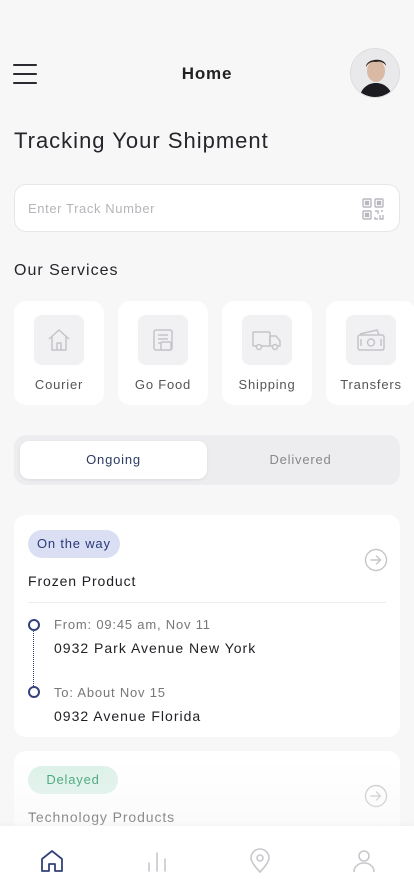 The height and width of the screenshot is (896, 414). I want to click on divider, so click(207, 602).